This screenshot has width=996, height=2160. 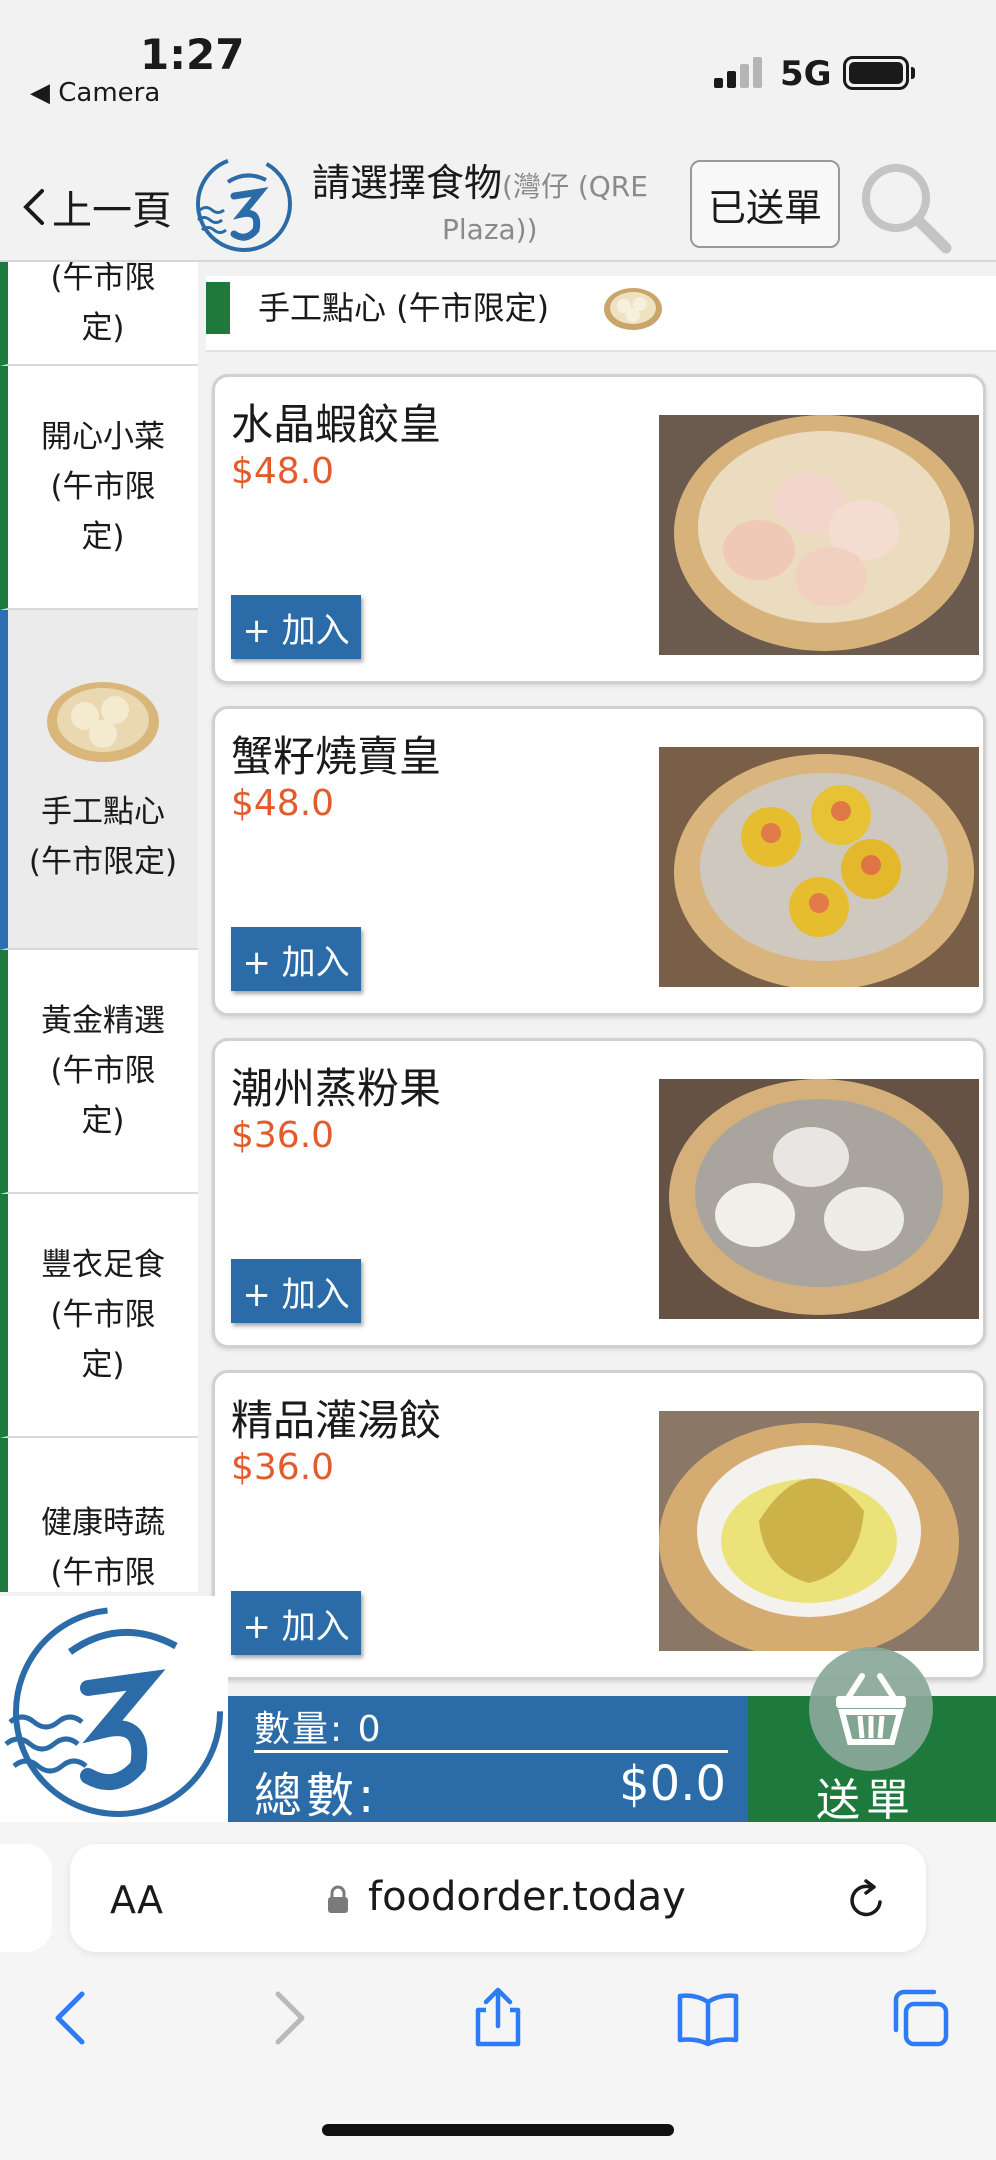 What do you see at coordinates (905, 207) in the screenshot?
I see `search-icon` at bounding box center [905, 207].